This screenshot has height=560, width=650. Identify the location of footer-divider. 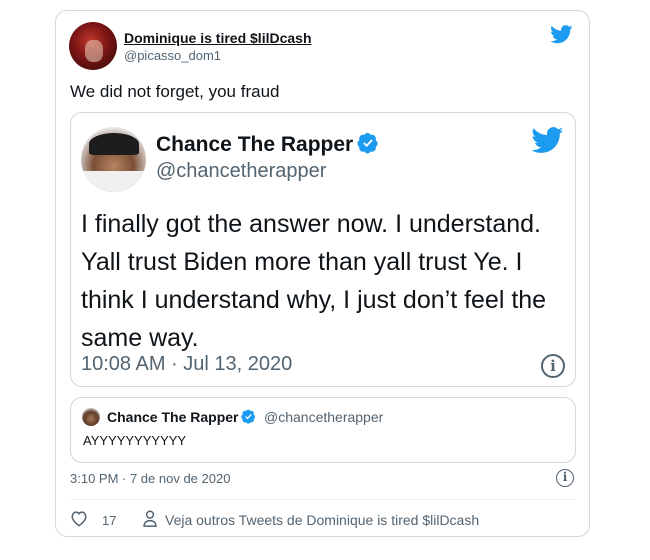
(323, 499).